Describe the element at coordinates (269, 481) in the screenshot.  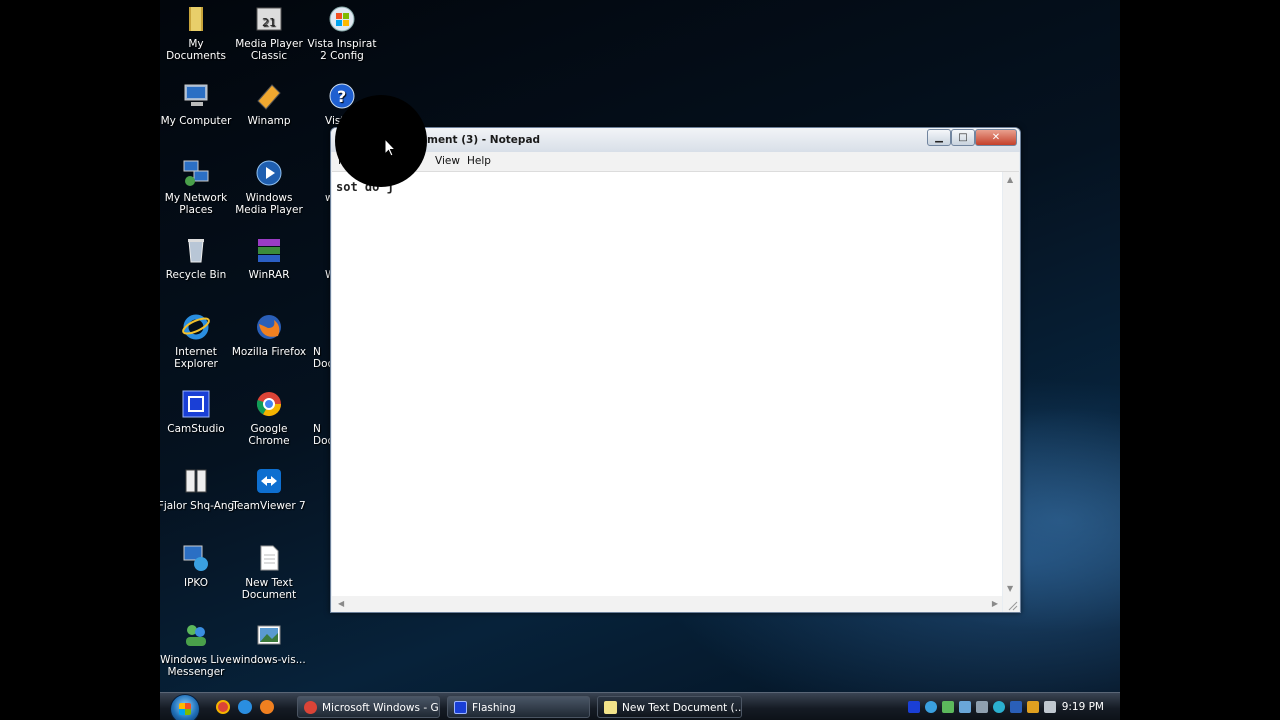
I see `teamviewer-icon` at that location.